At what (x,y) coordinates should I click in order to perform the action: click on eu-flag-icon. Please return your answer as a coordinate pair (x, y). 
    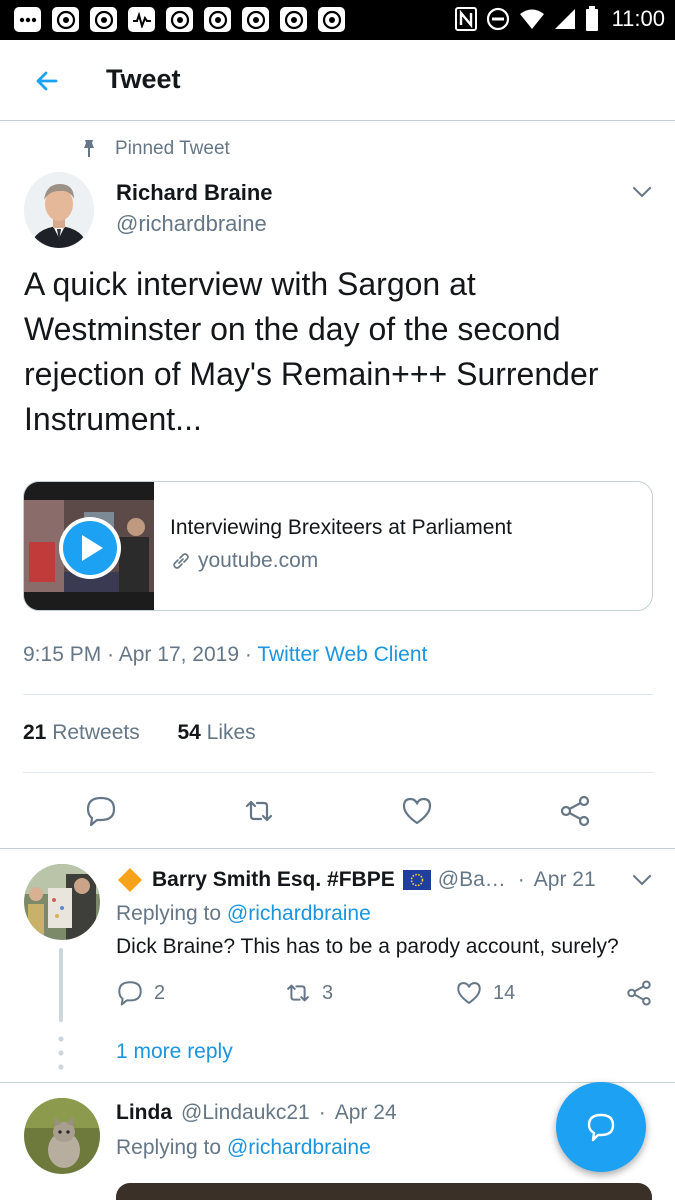
    Looking at the image, I should click on (416, 880).